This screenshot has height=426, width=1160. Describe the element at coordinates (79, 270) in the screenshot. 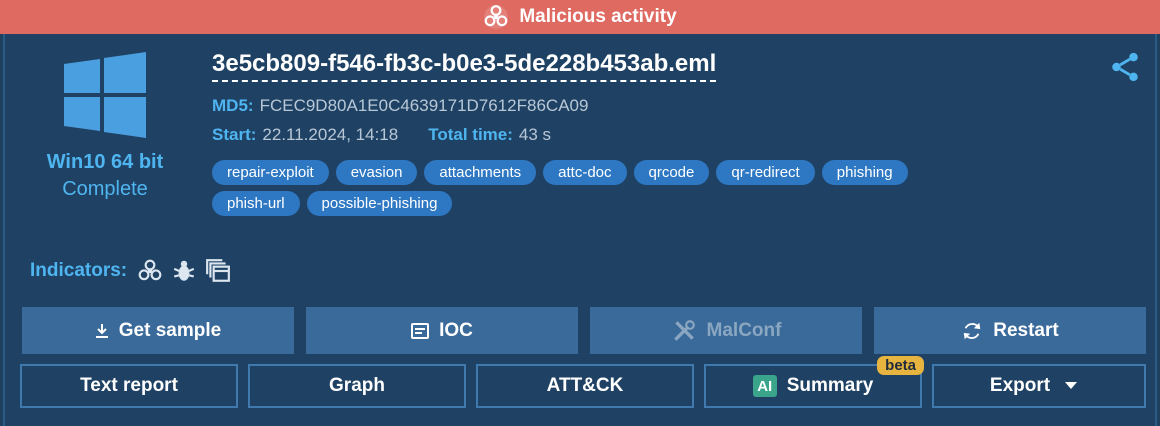

I see `indicators-label: Indicators:` at that location.